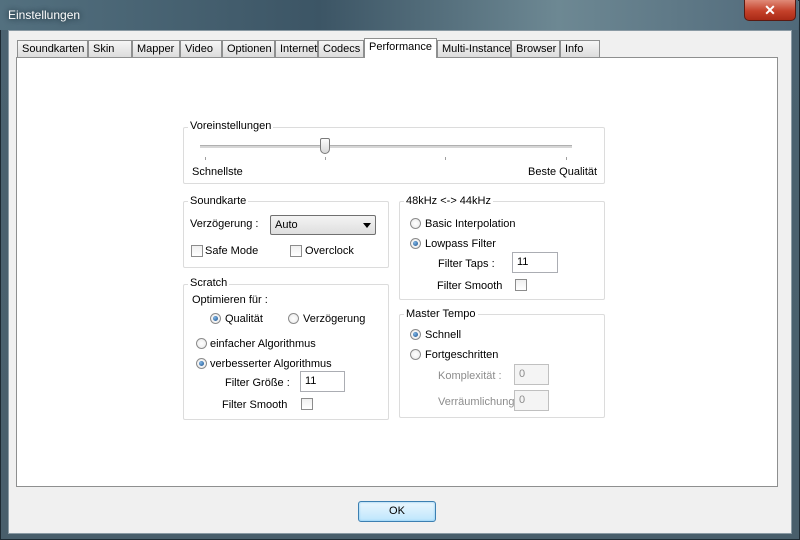 The width and height of the screenshot is (800, 540). What do you see at coordinates (257, 383) in the screenshot?
I see `filter-size-label: Filter Größe :` at bounding box center [257, 383].